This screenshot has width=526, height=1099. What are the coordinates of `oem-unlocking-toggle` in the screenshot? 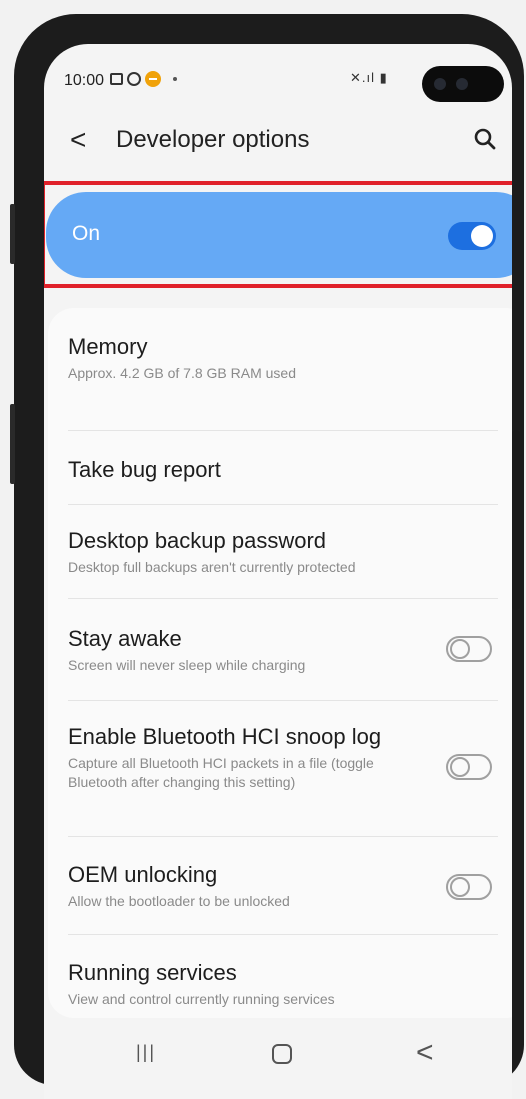 It's located at (469, 887).